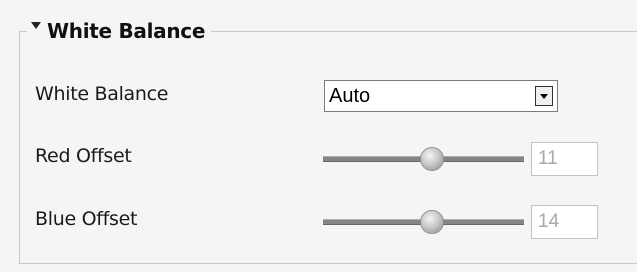 The image size is (637, 272). What do you see at coordinates (126, 31) in the screenshot?
I see `section-title: White Balance` at bounding box center [126, 31].